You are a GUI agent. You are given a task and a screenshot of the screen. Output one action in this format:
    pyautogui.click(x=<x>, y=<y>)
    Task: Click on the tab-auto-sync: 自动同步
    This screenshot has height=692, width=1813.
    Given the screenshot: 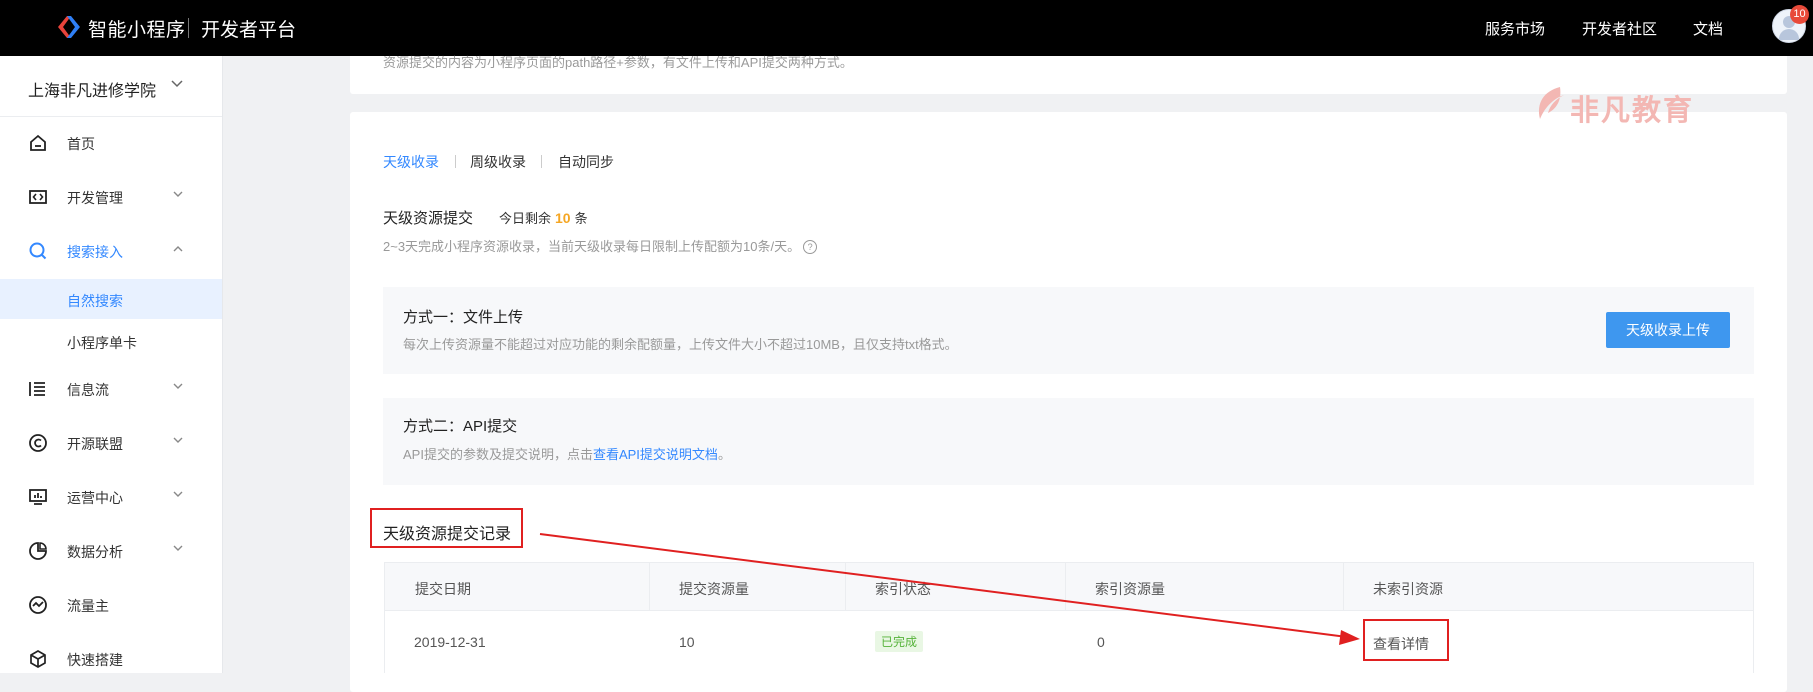 What is the action you would take?
    pyautogui.click(x=586, y=162)
    